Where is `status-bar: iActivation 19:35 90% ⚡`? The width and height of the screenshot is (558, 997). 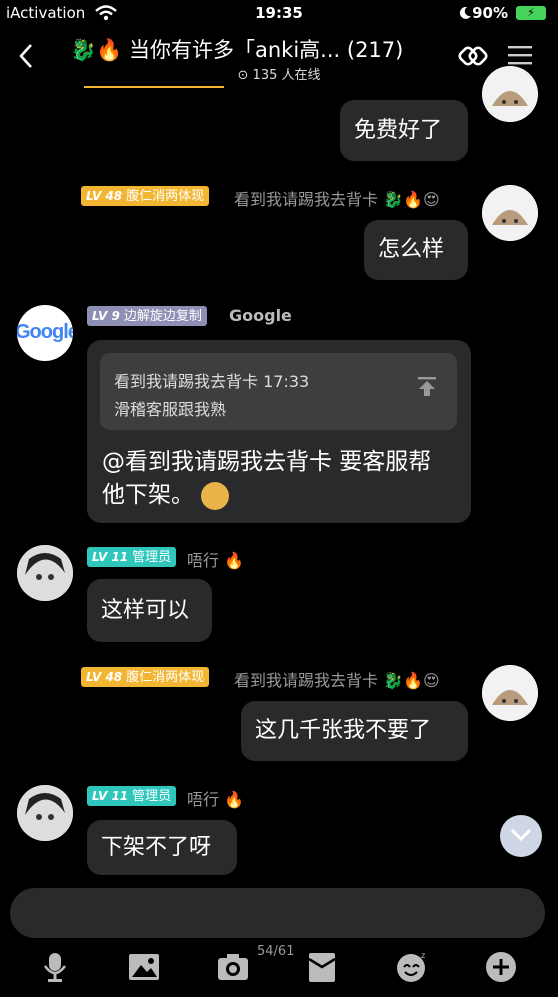
status-bar: iActivation 19:35 90% ⚡ is located at coordinates (279, 14).